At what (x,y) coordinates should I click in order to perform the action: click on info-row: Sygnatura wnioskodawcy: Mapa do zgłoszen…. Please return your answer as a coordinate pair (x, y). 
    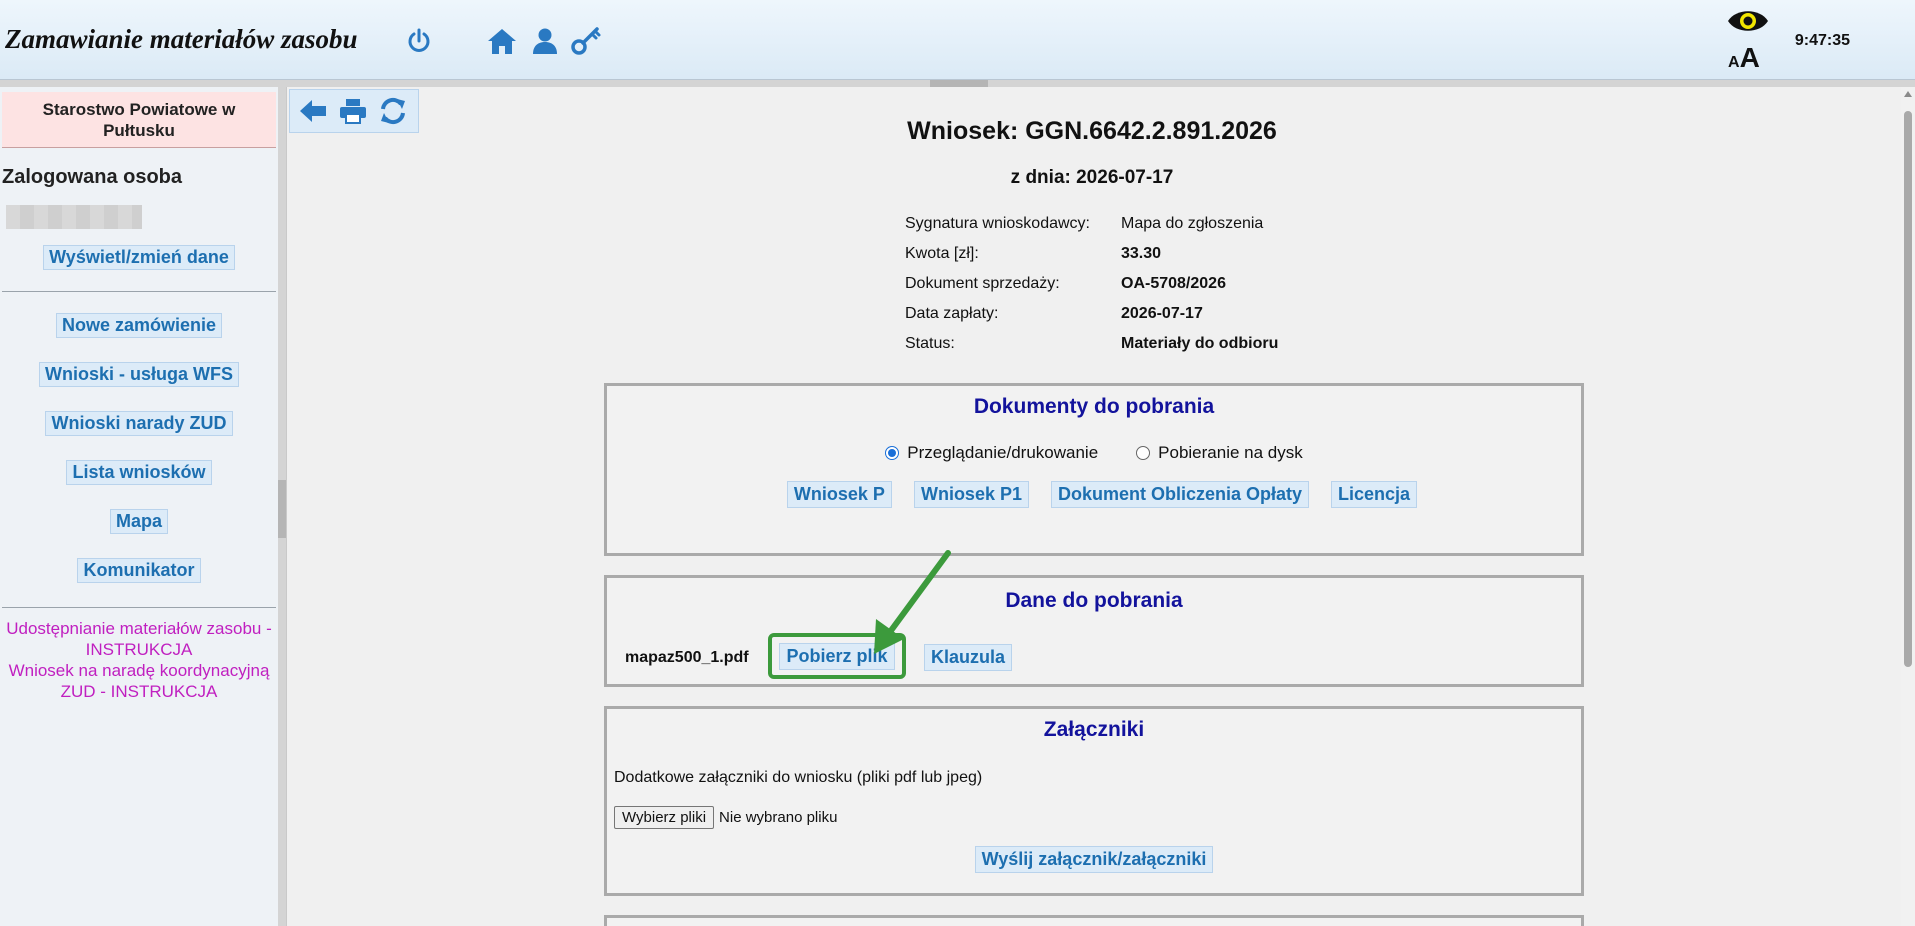
    Looking at the image, I should click on (1091, 230).